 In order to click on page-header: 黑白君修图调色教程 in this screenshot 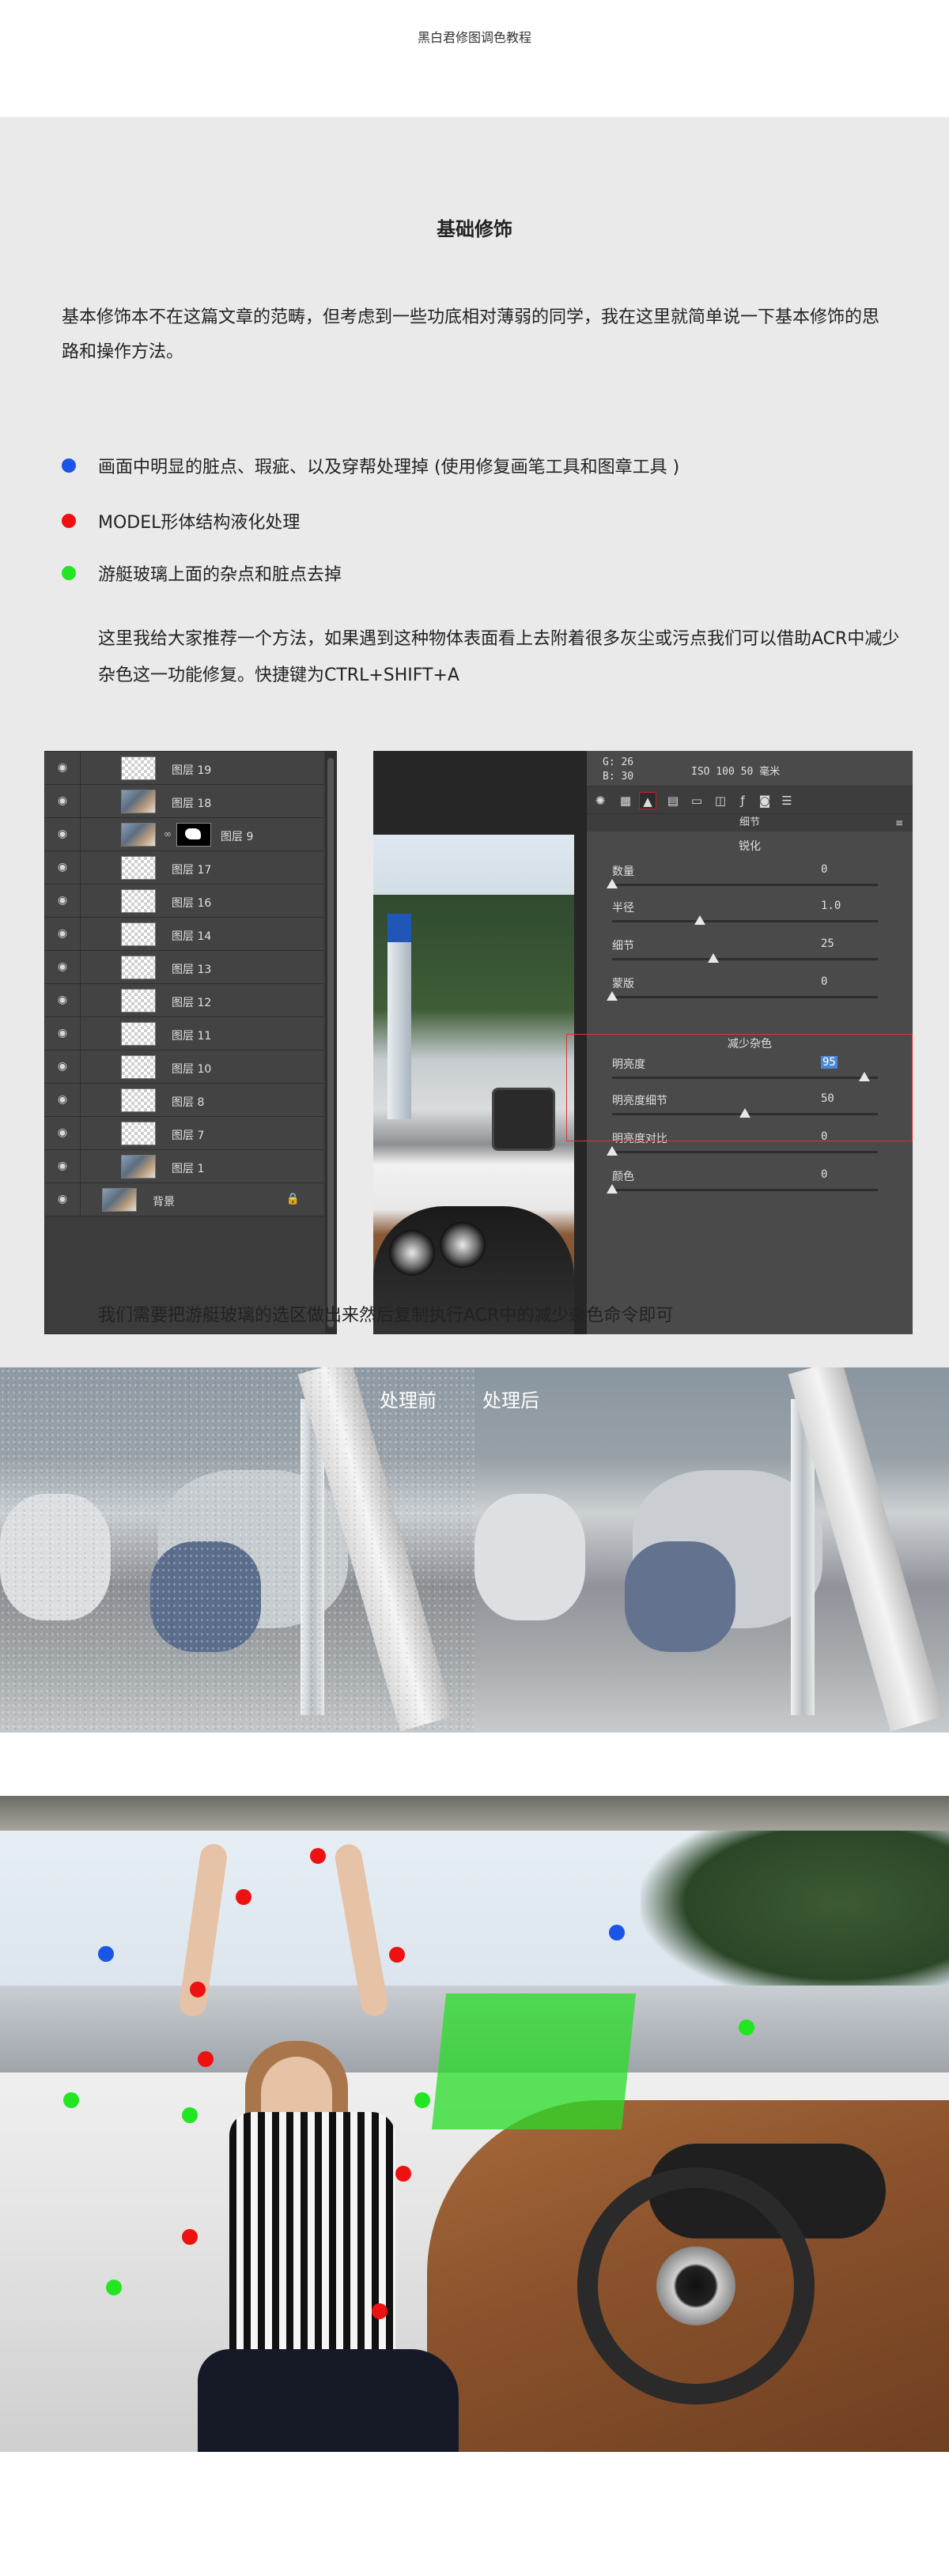, I will do `click(475, 58)`.